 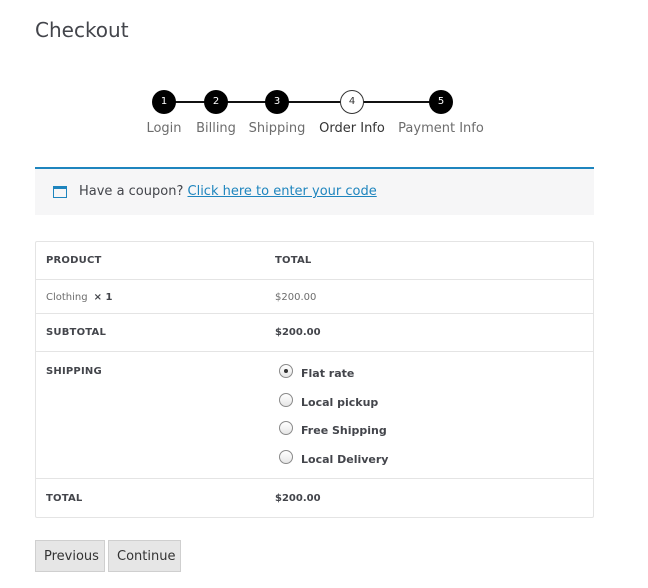 What do you see at coordinates (164, 102) in the screenshot?
I see `step-1-dot: 1` at bounding box center [164, 102].